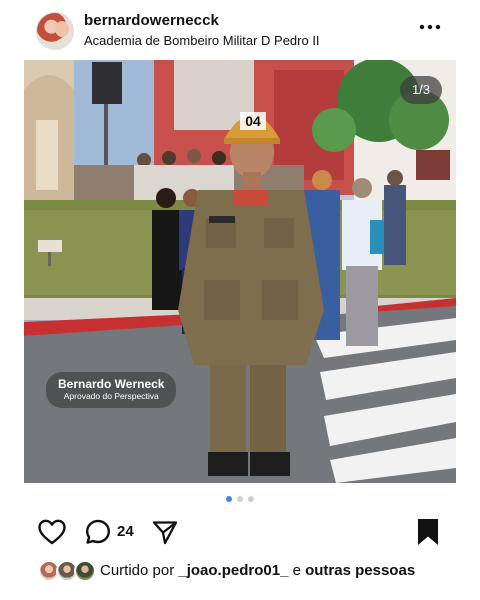 This screenshot has width=480, height=600. I want to click on carousel-counter: 1/3, so click(421, 90).